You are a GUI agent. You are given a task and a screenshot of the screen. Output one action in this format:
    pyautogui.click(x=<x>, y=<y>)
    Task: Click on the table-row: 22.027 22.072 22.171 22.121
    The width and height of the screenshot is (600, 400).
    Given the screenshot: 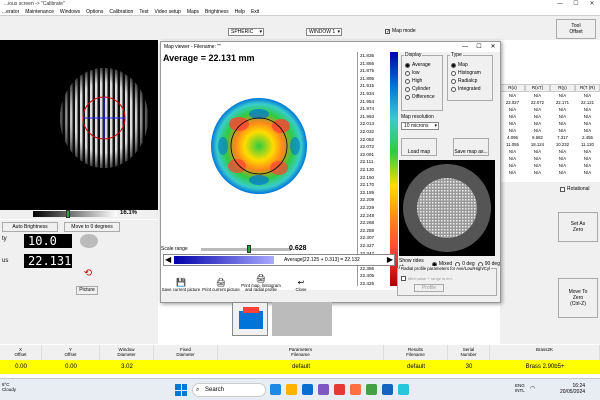 What is the action you would take?
    pyautogui.click(x=550, y=102)
    